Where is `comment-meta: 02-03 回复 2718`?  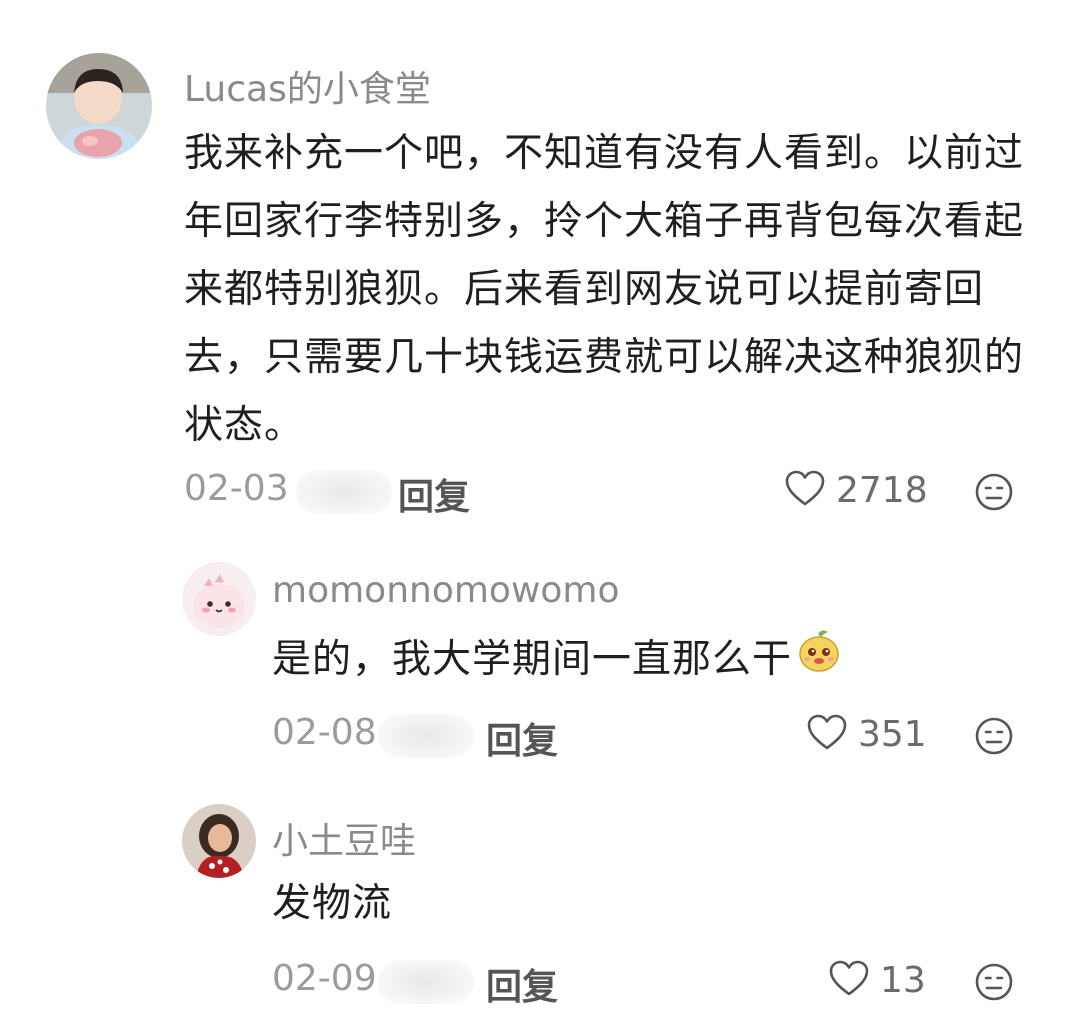
comment-meta: 02-03 回复 2718 is located at coordinates (609, 493).